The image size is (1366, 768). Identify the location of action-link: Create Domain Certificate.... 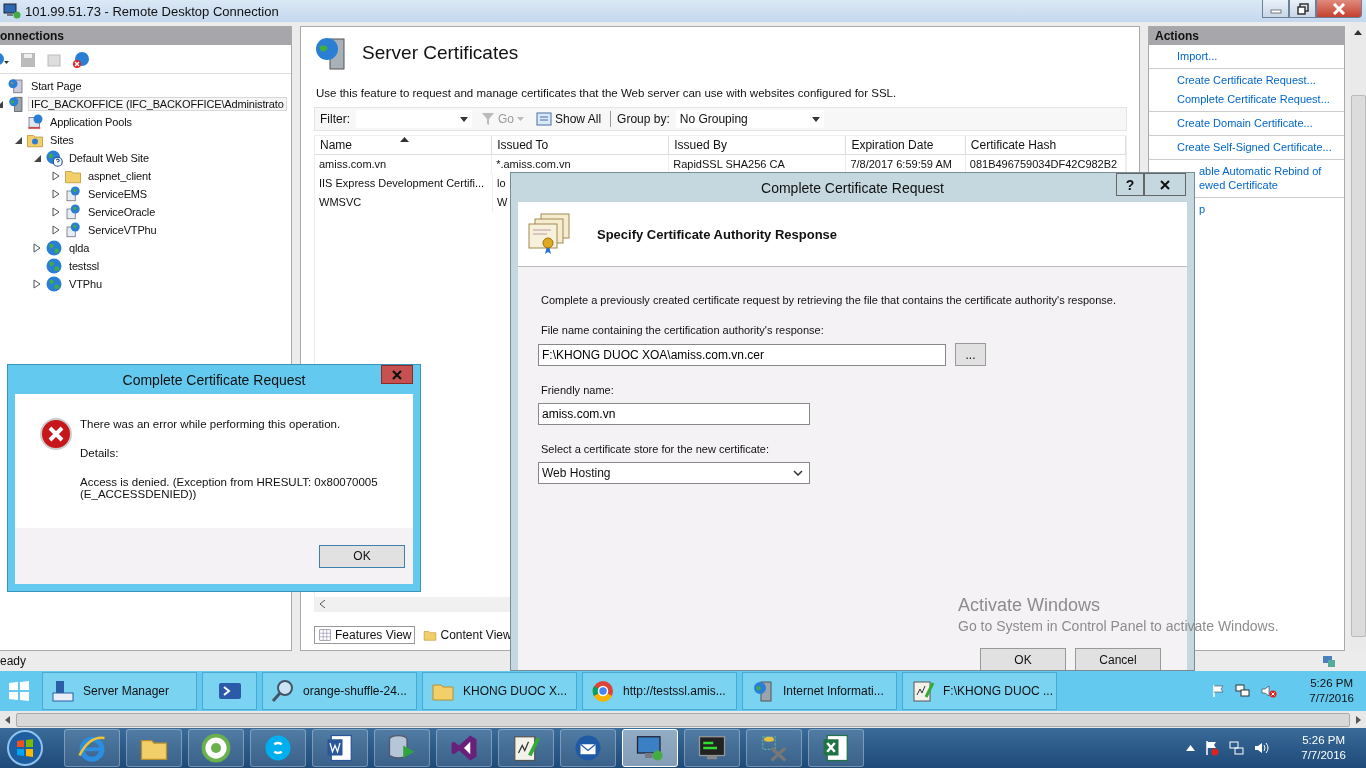
(1260, 123).